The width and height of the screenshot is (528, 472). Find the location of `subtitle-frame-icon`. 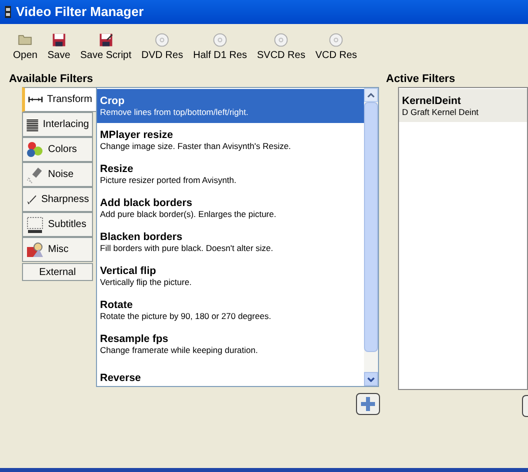

subtitle-frame-icon is located at coordinates (35, 225).